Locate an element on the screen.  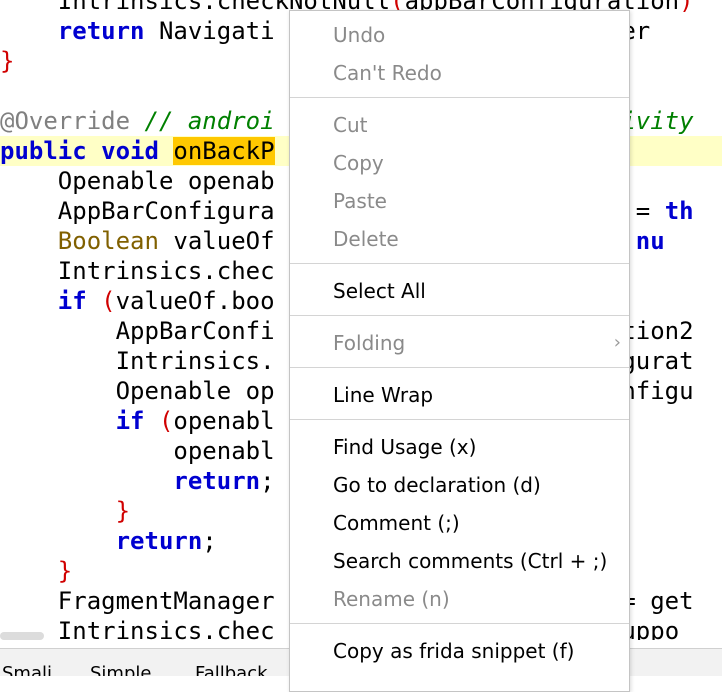
code-token: th is located at coordinates (679, 211).